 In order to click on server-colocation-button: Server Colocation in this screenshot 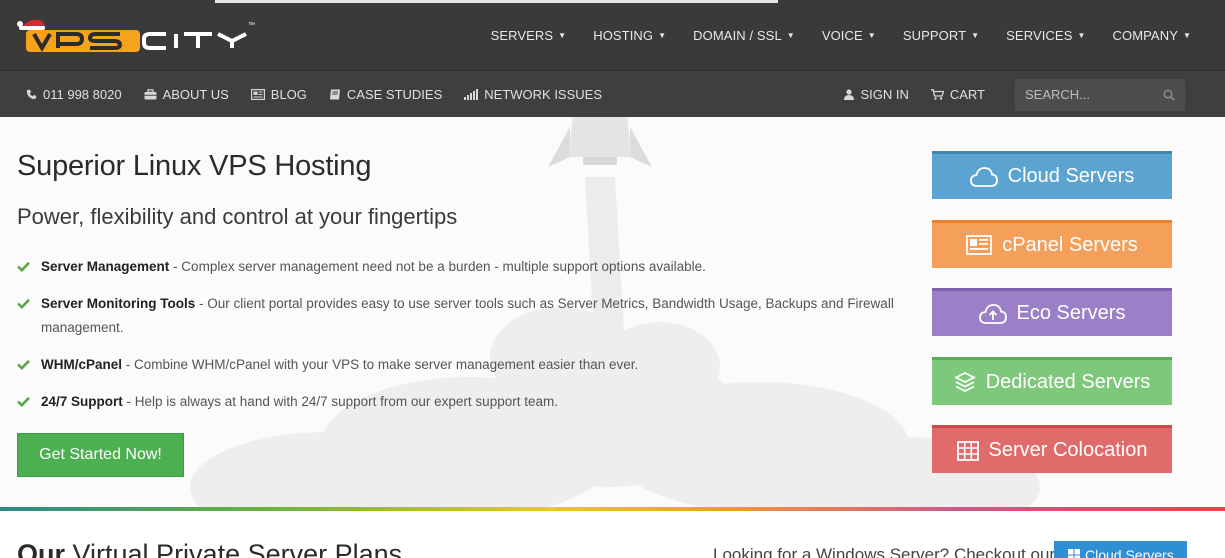, I will do `click(1052, 449)`.